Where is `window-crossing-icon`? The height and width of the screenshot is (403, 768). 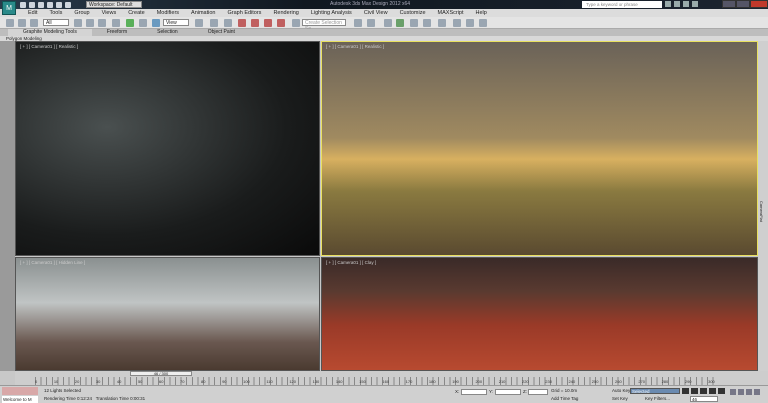
window-crossing-icon is located at coordinates (116, 23).